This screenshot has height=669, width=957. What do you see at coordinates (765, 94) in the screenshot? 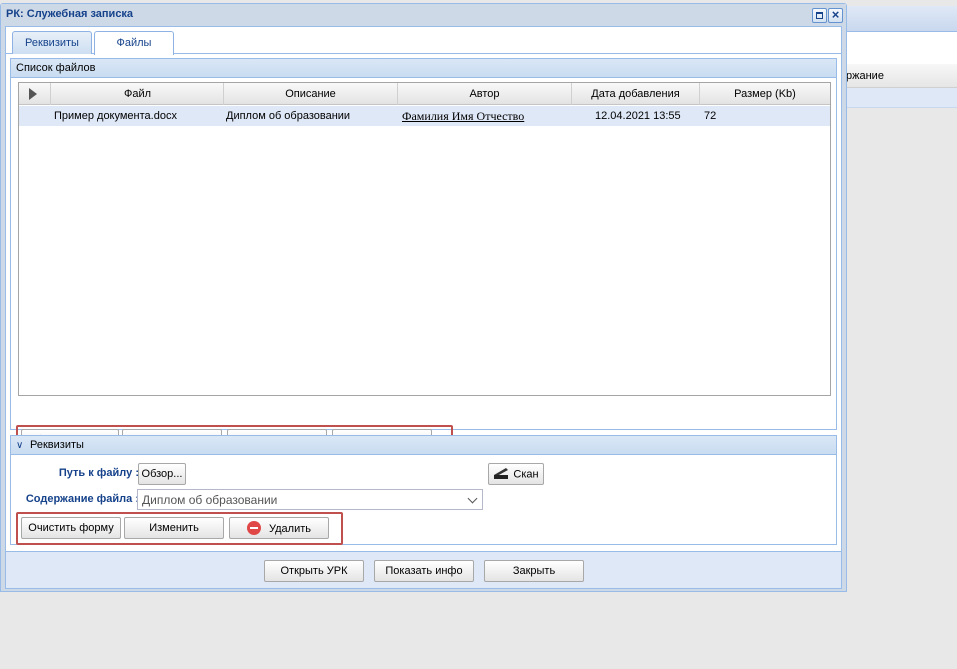
I see `column-header-size: Размер (Kb)` at bounding box center [765, 94].